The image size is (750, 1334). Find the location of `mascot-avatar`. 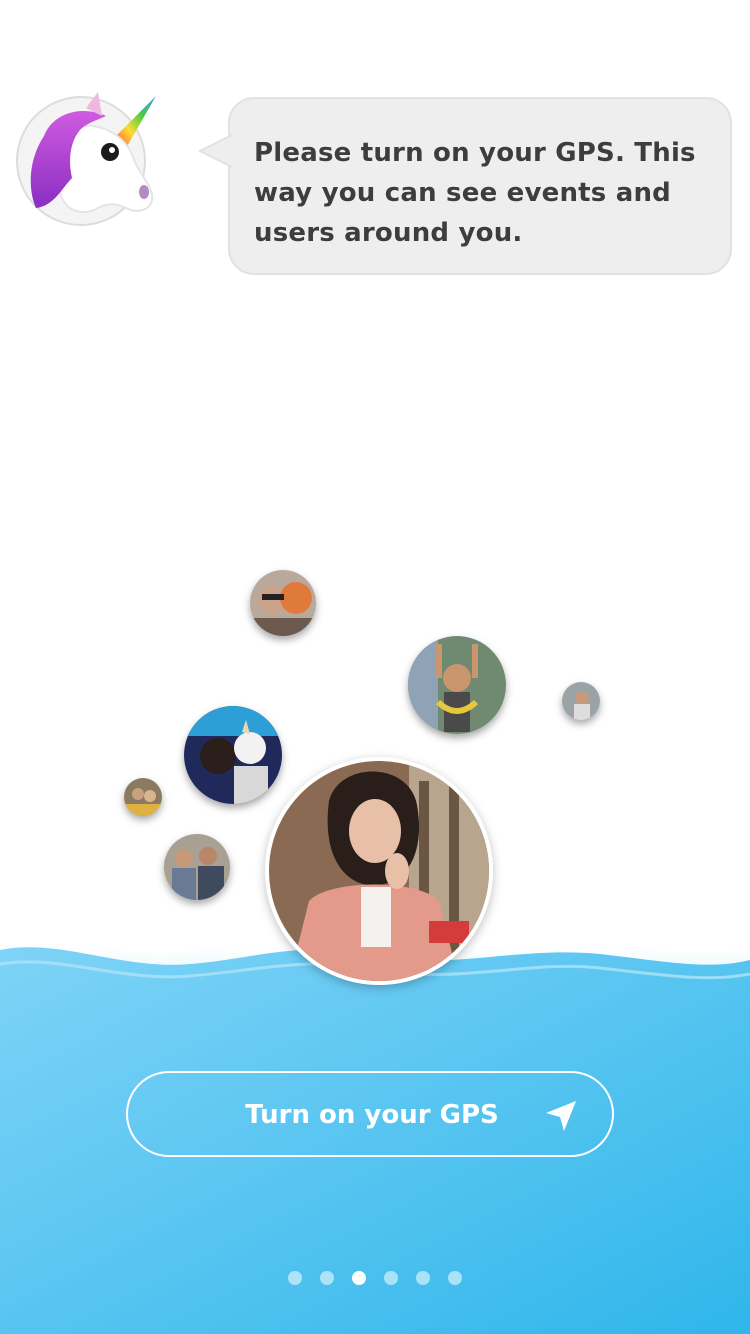

mascot-avatar is located at coordinates (86, 159).